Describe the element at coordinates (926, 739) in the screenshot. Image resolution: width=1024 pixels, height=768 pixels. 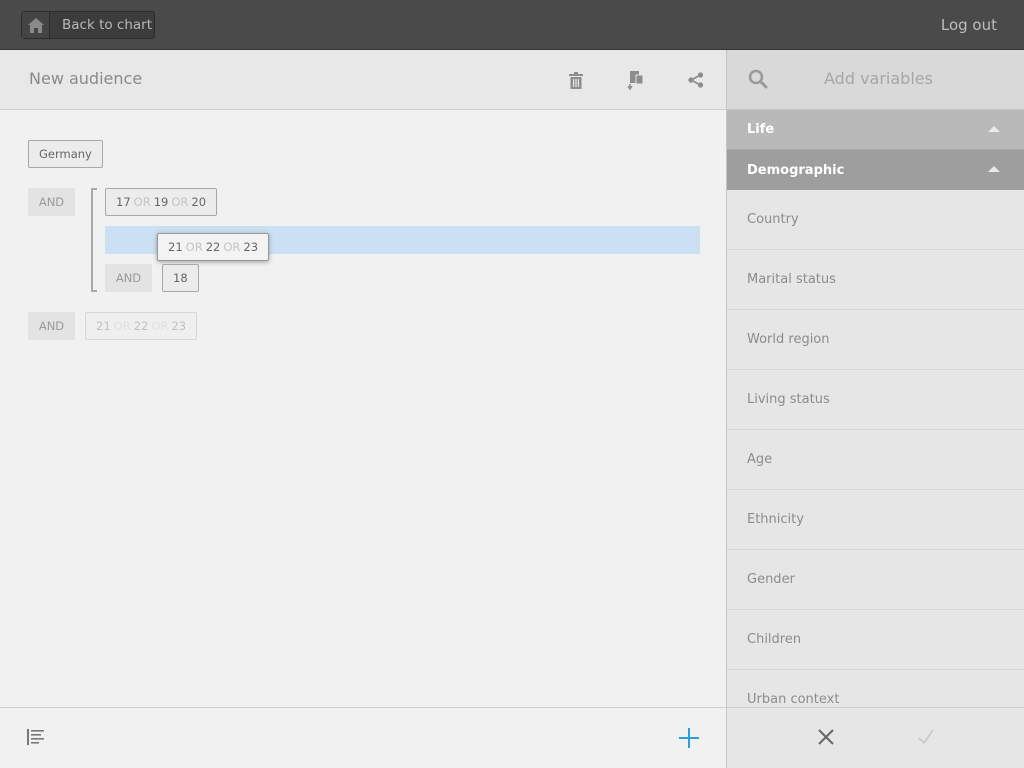
I see `check-icon` at that location.